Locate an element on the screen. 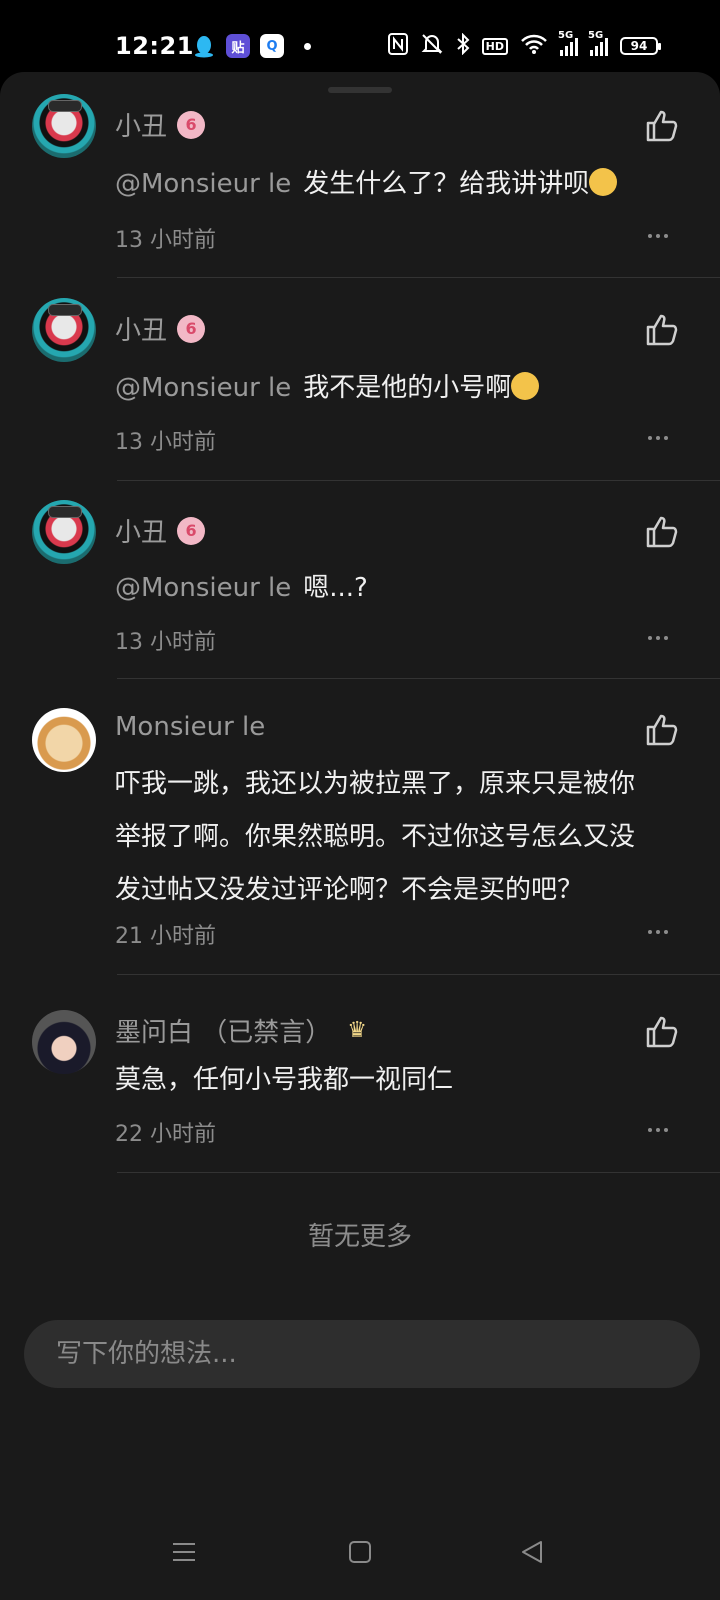 The image size is (720, 1600). battery-indicator: 94 is located at coordinates (640, 46).